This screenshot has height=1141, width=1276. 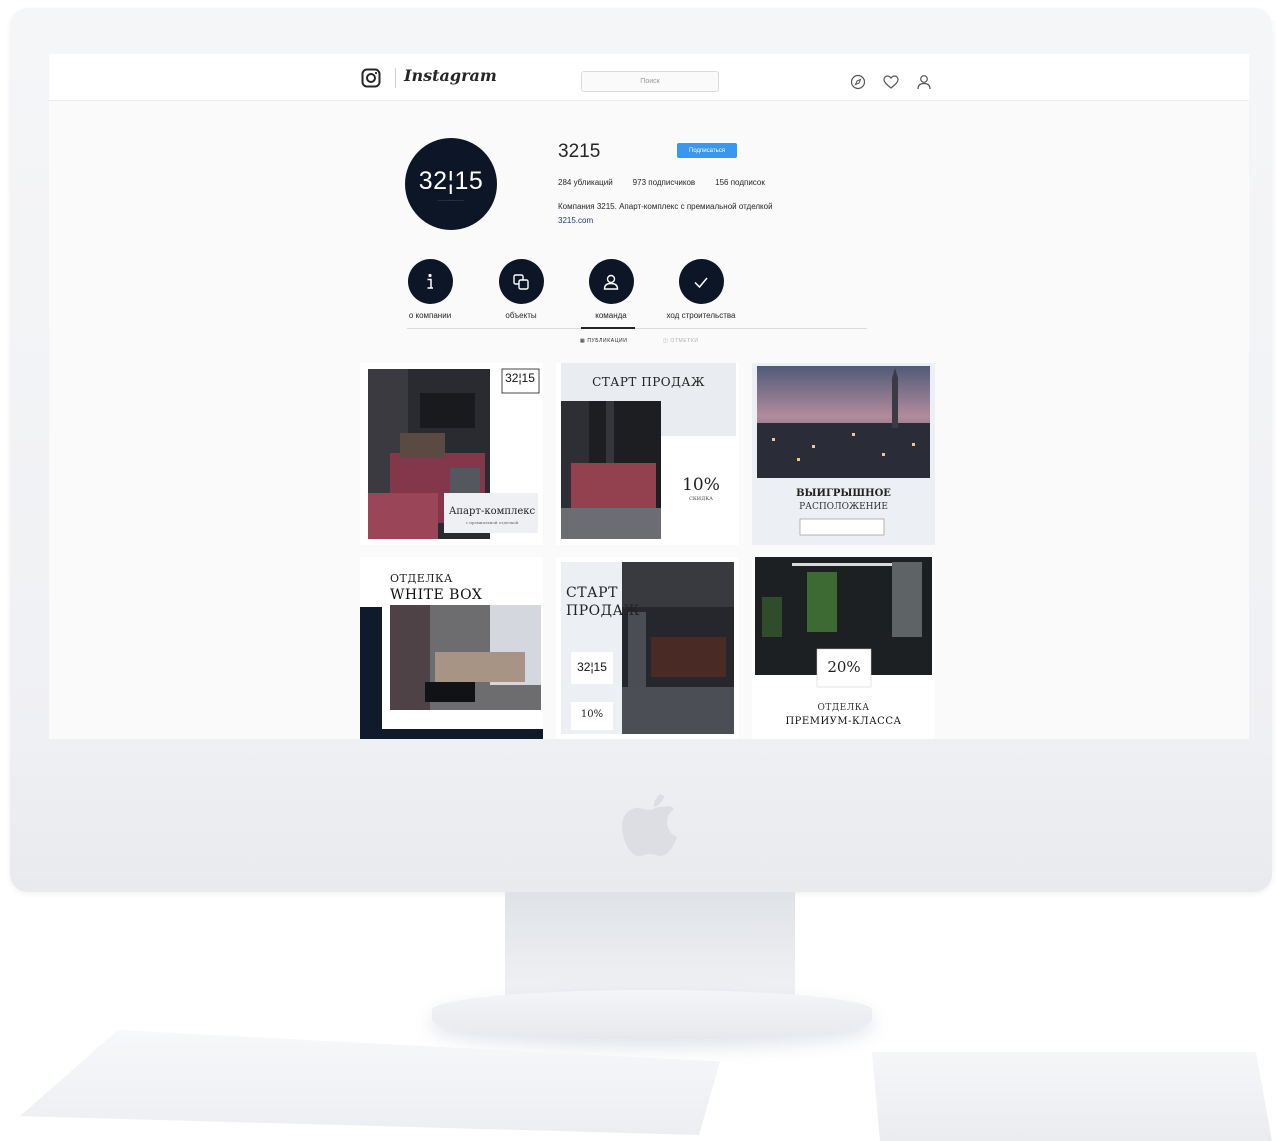 What do you see at coordinates (701, 282) in the screenshot?
I see `check-icon` at bounding box center [701, 282].